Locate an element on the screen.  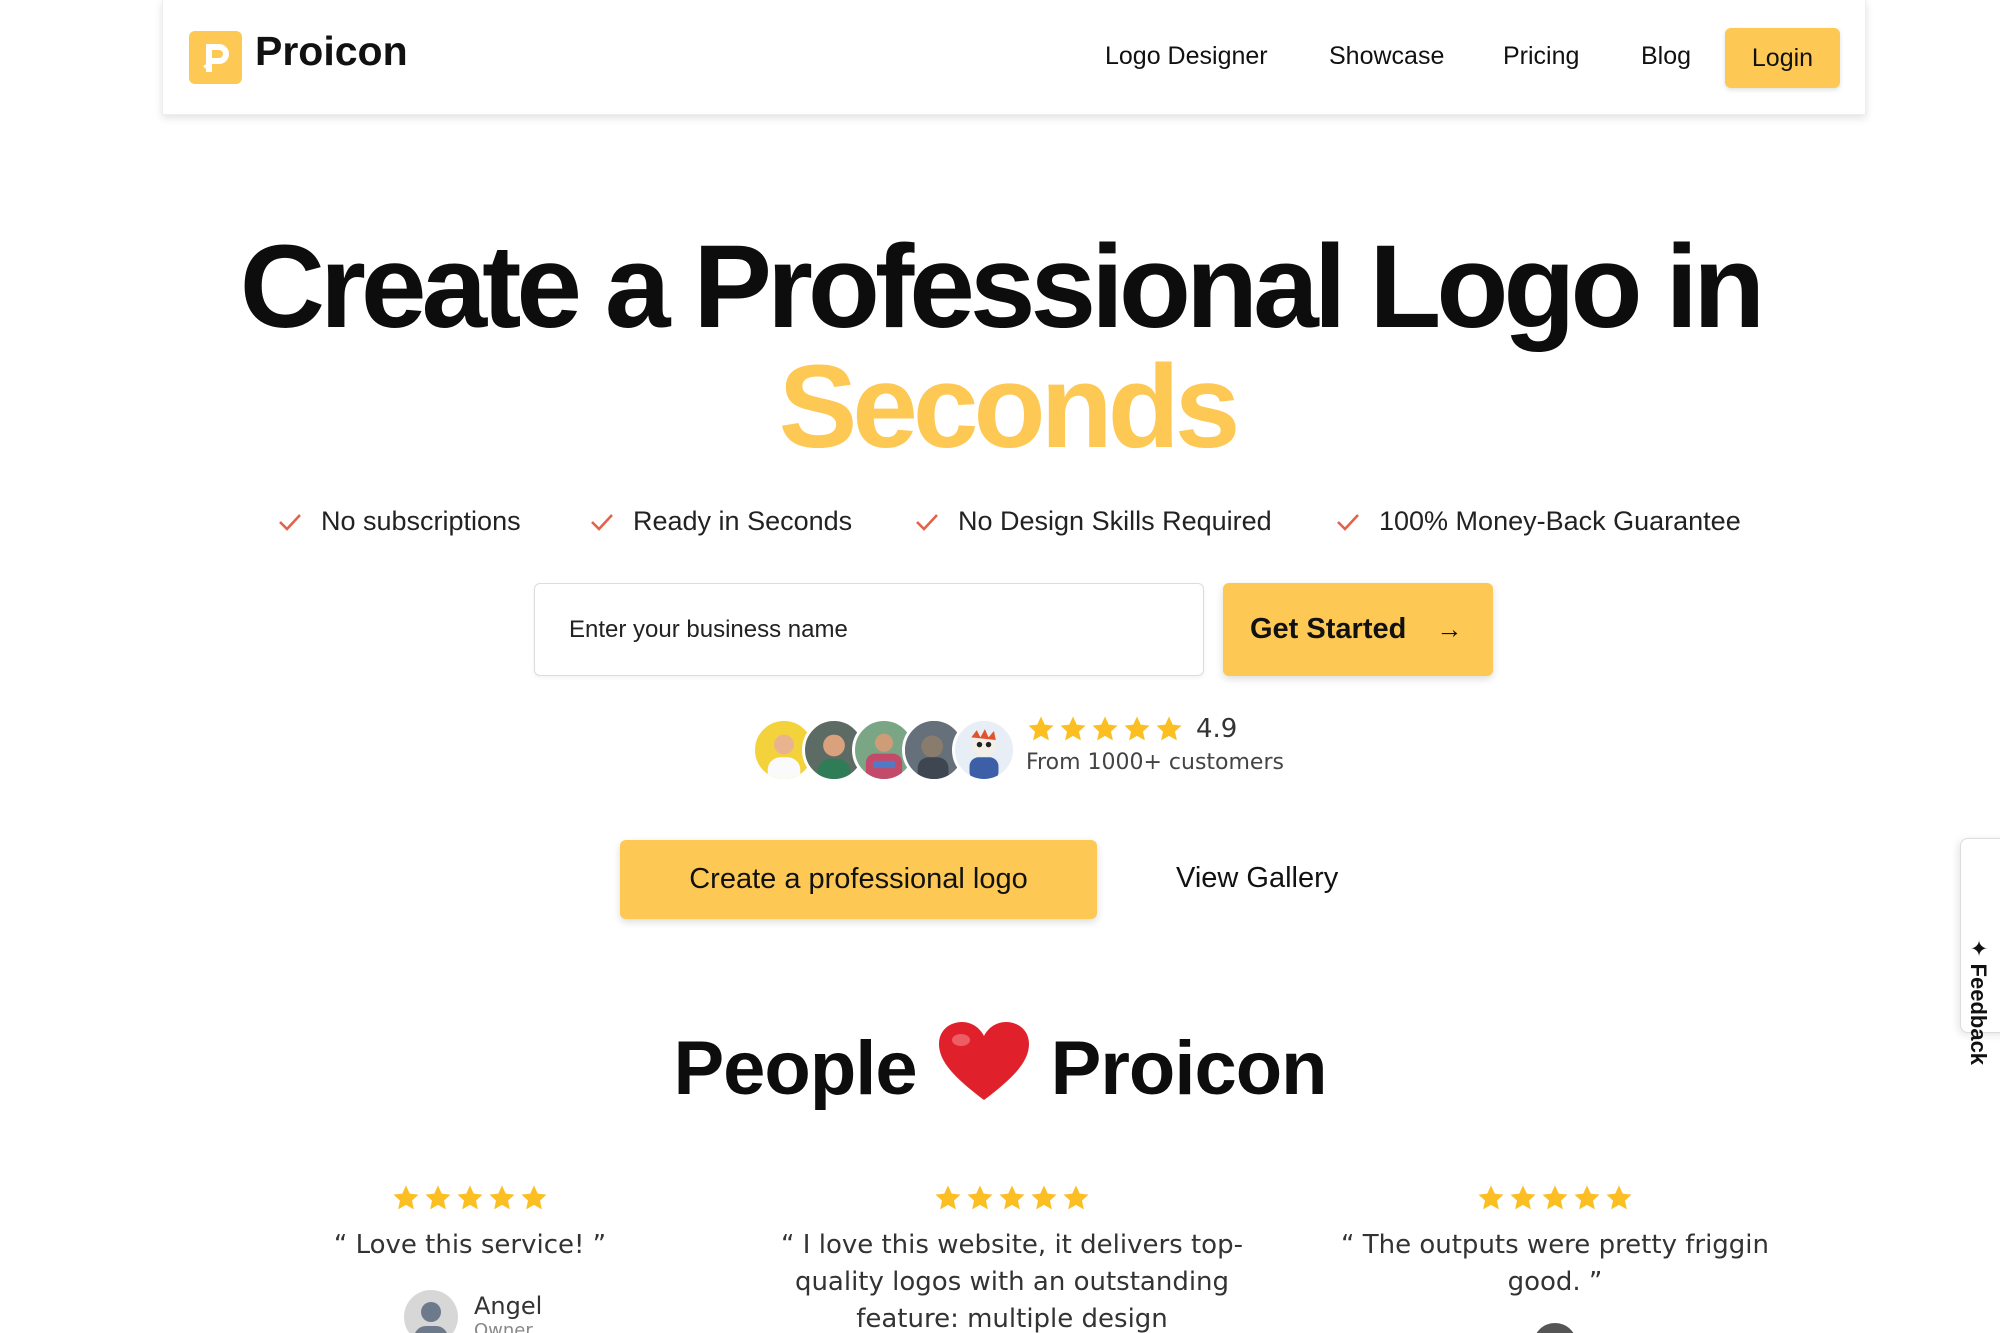
testimonial-quote: “ Love this service! ” is located at coordinates (470, 1245).